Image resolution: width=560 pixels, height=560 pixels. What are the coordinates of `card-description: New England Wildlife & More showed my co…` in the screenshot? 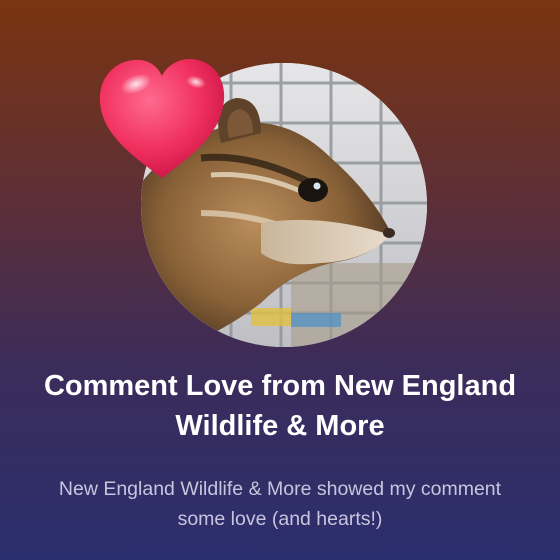 It's located at (280, 504).